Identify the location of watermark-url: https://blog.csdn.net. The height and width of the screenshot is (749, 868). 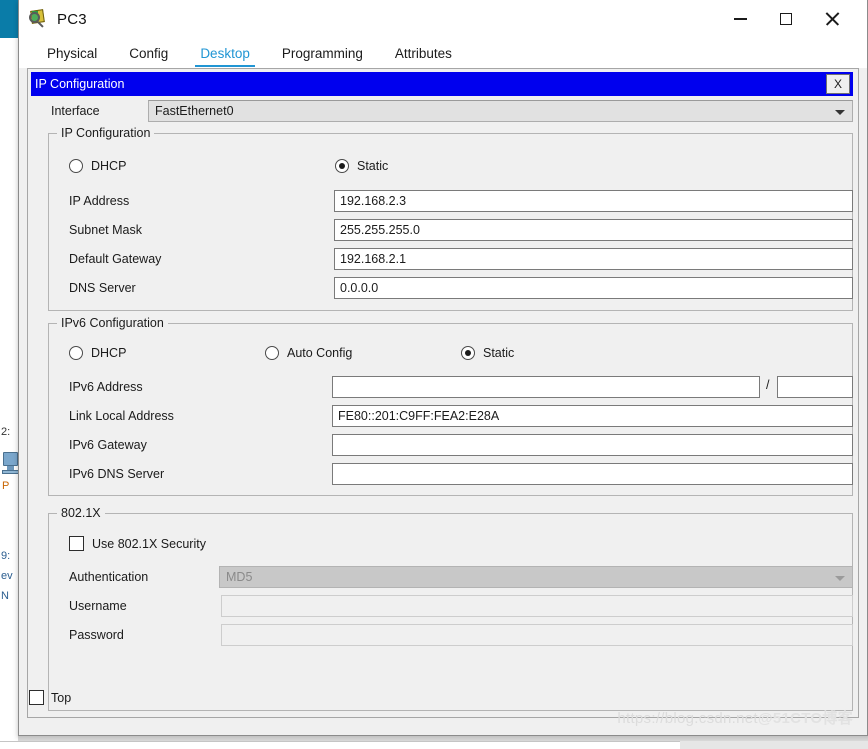
(687, 718).